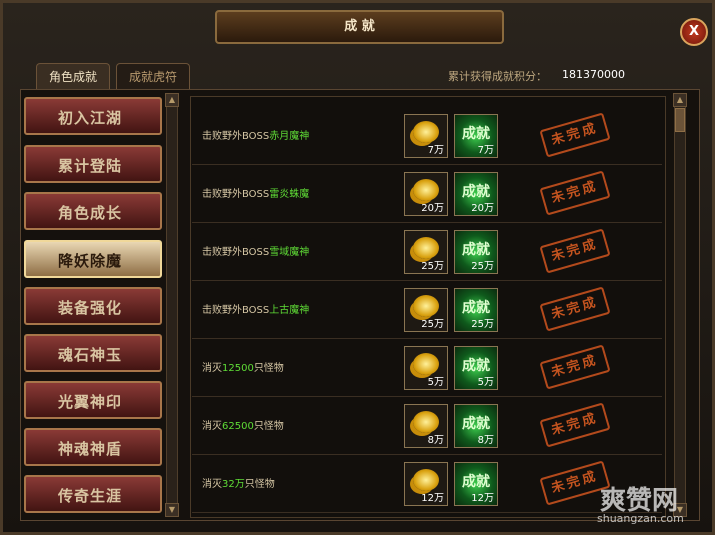  I want to click on achievement-description: 消灭32万只怪物, so click(238, 484).